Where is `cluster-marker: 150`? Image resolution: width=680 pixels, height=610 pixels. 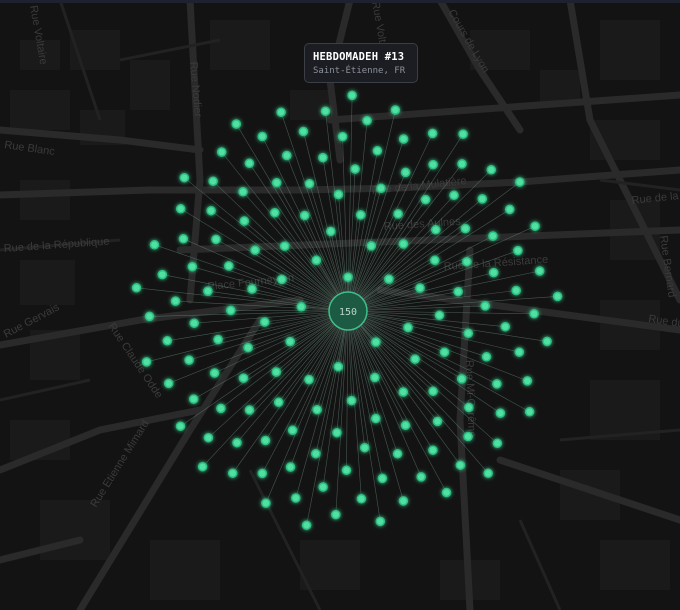
cluster-marker: 150 is located at coordinates (348, 311).